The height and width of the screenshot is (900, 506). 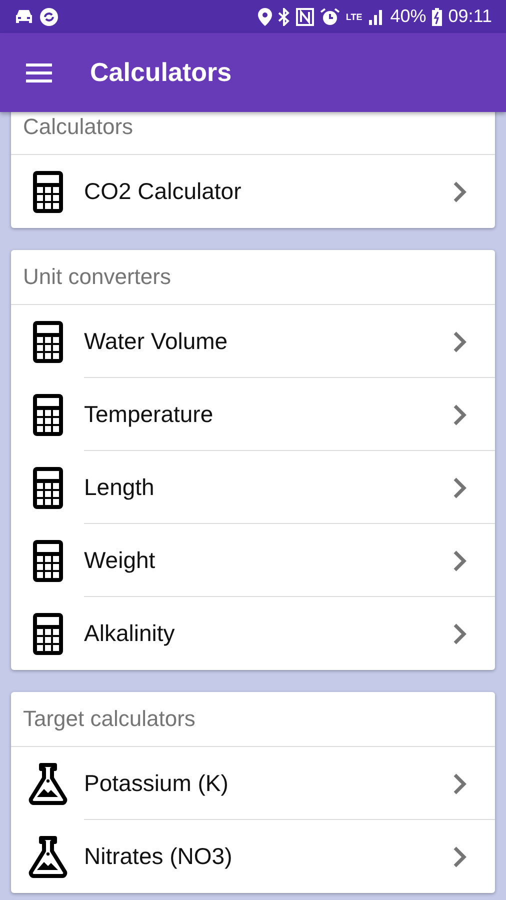 What do you see at coordinates (253, 191) in the screenshot?
I see `list-item: CO2 Calculator` at bounding box center [253, 191].